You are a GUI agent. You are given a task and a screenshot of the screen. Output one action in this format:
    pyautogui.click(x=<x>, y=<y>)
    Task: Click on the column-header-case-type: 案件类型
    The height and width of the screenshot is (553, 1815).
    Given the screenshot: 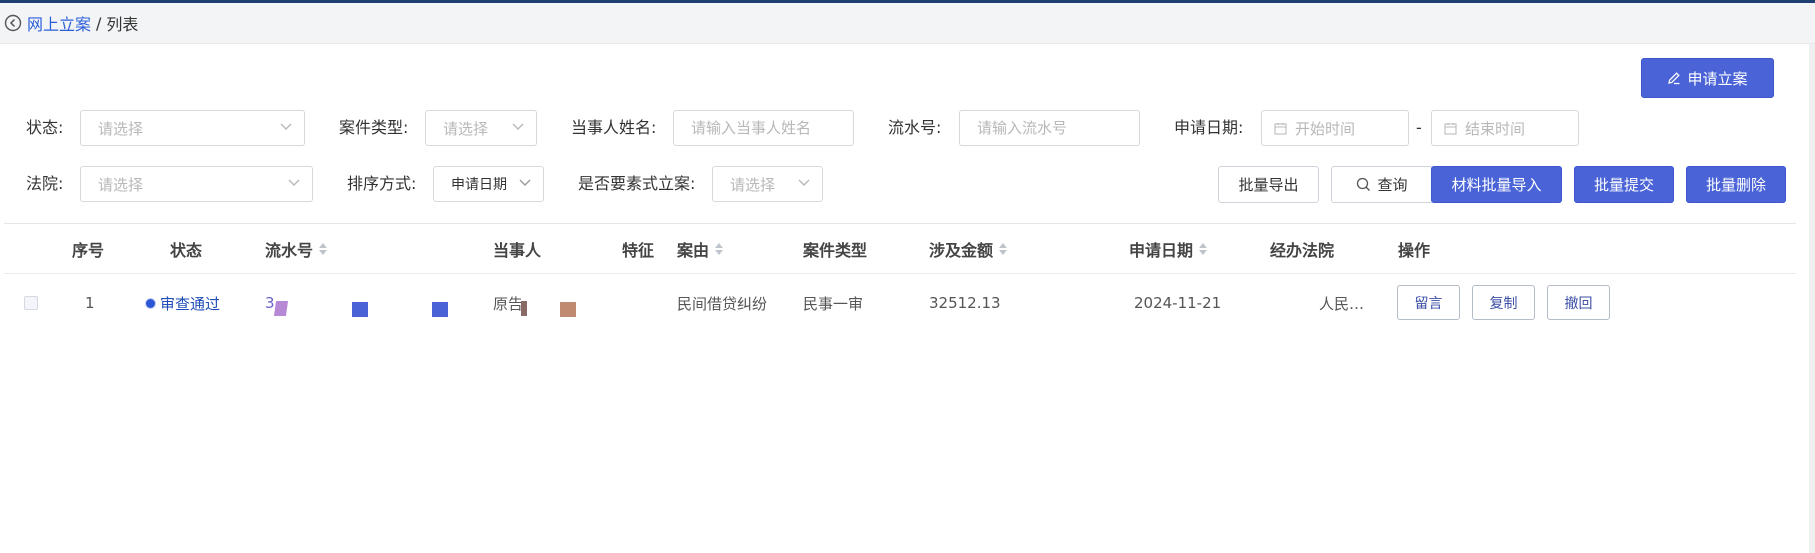 What is the action you would take?
    pyautogui.click(x=835, y=250)
    